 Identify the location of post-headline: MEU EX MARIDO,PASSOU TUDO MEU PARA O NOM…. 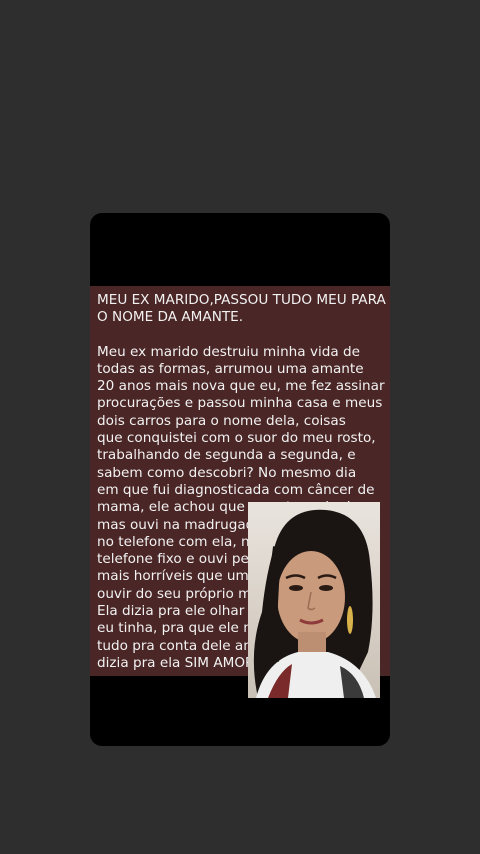
(241, 309).